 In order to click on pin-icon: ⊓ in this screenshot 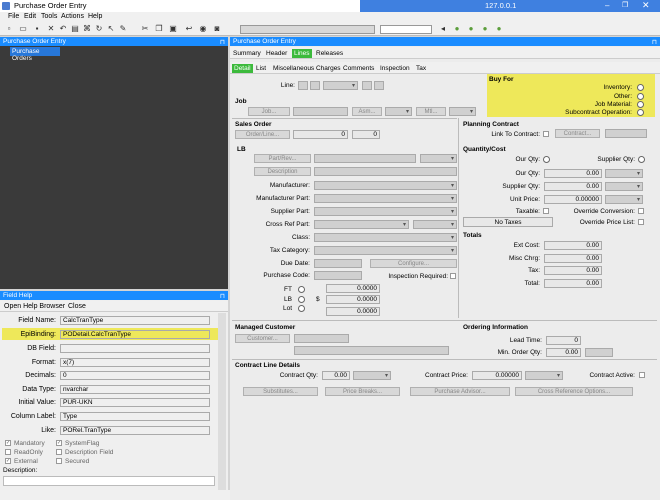, I will do `click(222, 42)`.